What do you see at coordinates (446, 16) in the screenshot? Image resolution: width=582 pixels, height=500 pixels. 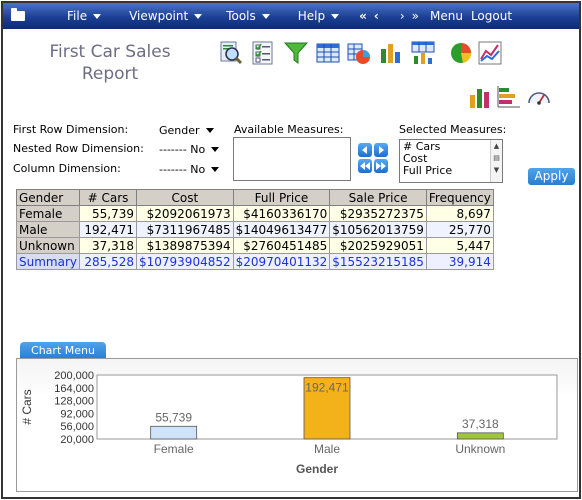 I see `menu-button: Menu` at bounding box center [446, 16].